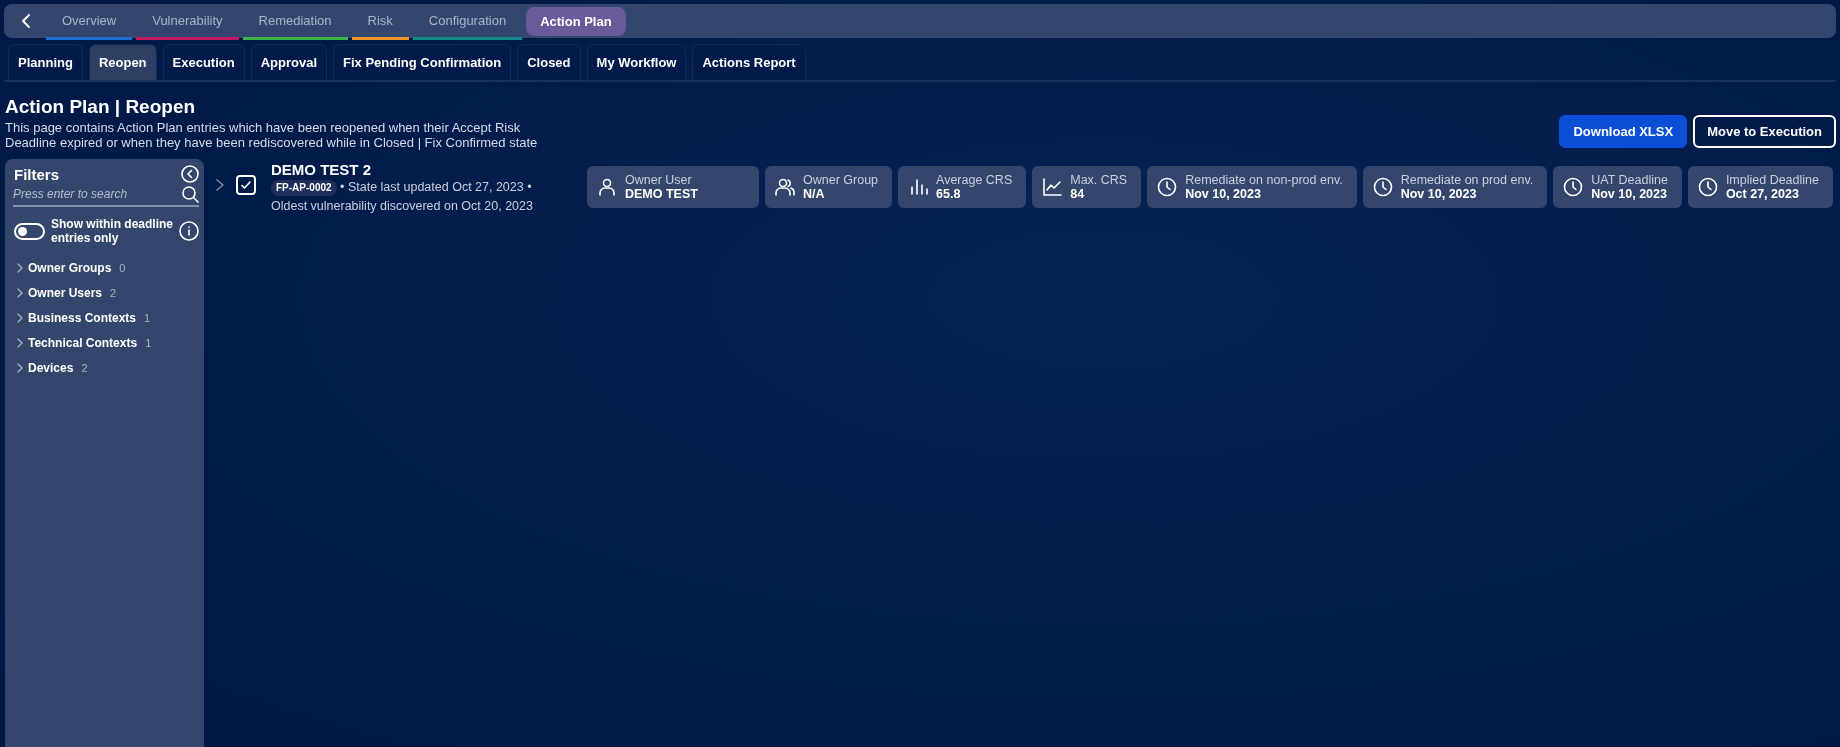 The height and width of the screenshot is (747, 1840). I want to click on stat-card: Owner Group N/A, so click(829, 187).